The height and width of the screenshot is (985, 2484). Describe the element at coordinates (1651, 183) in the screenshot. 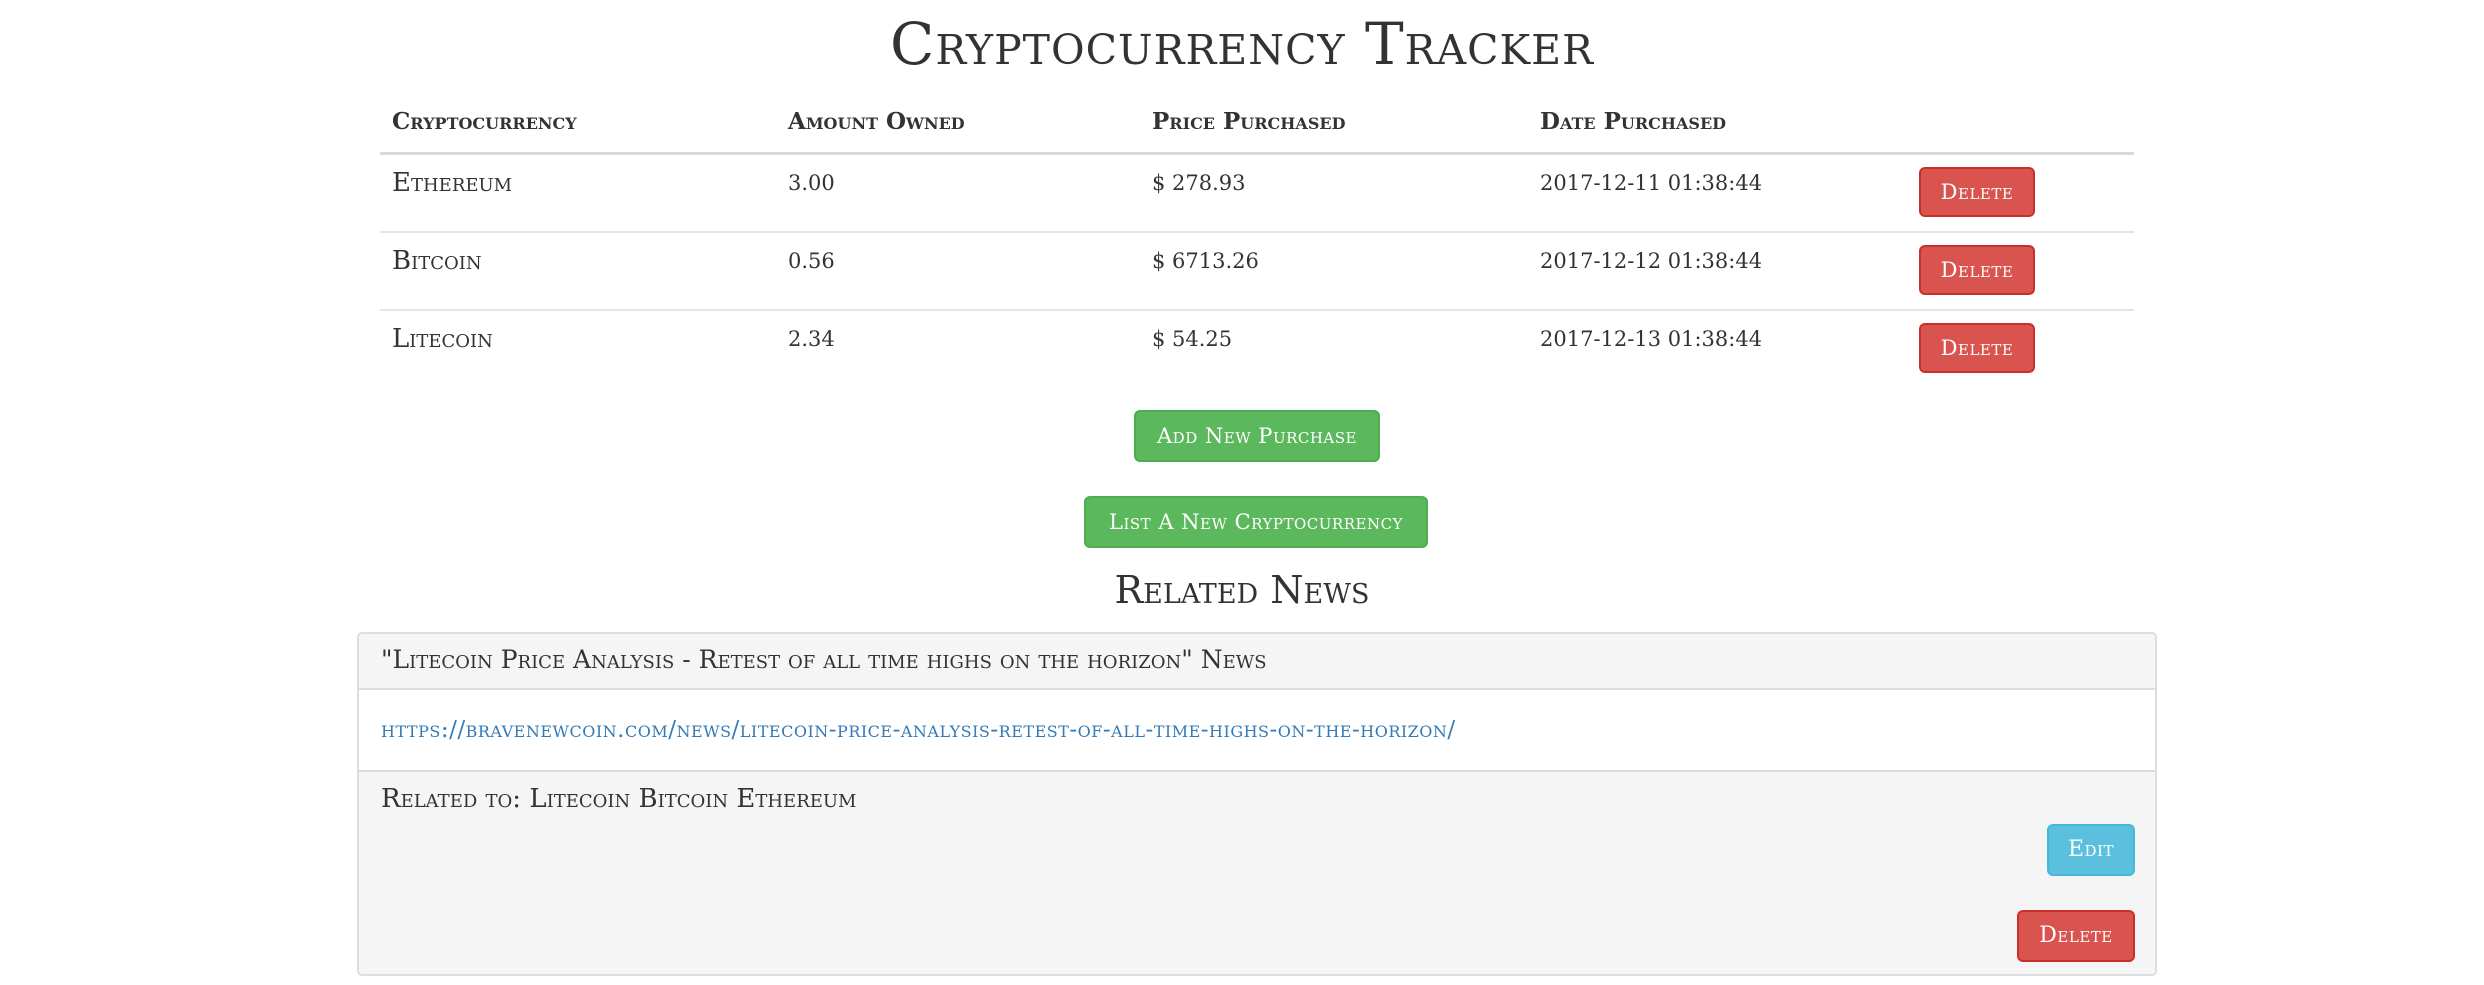

I see `date-purchased: 2017-12-11 01:38:44` at that location.